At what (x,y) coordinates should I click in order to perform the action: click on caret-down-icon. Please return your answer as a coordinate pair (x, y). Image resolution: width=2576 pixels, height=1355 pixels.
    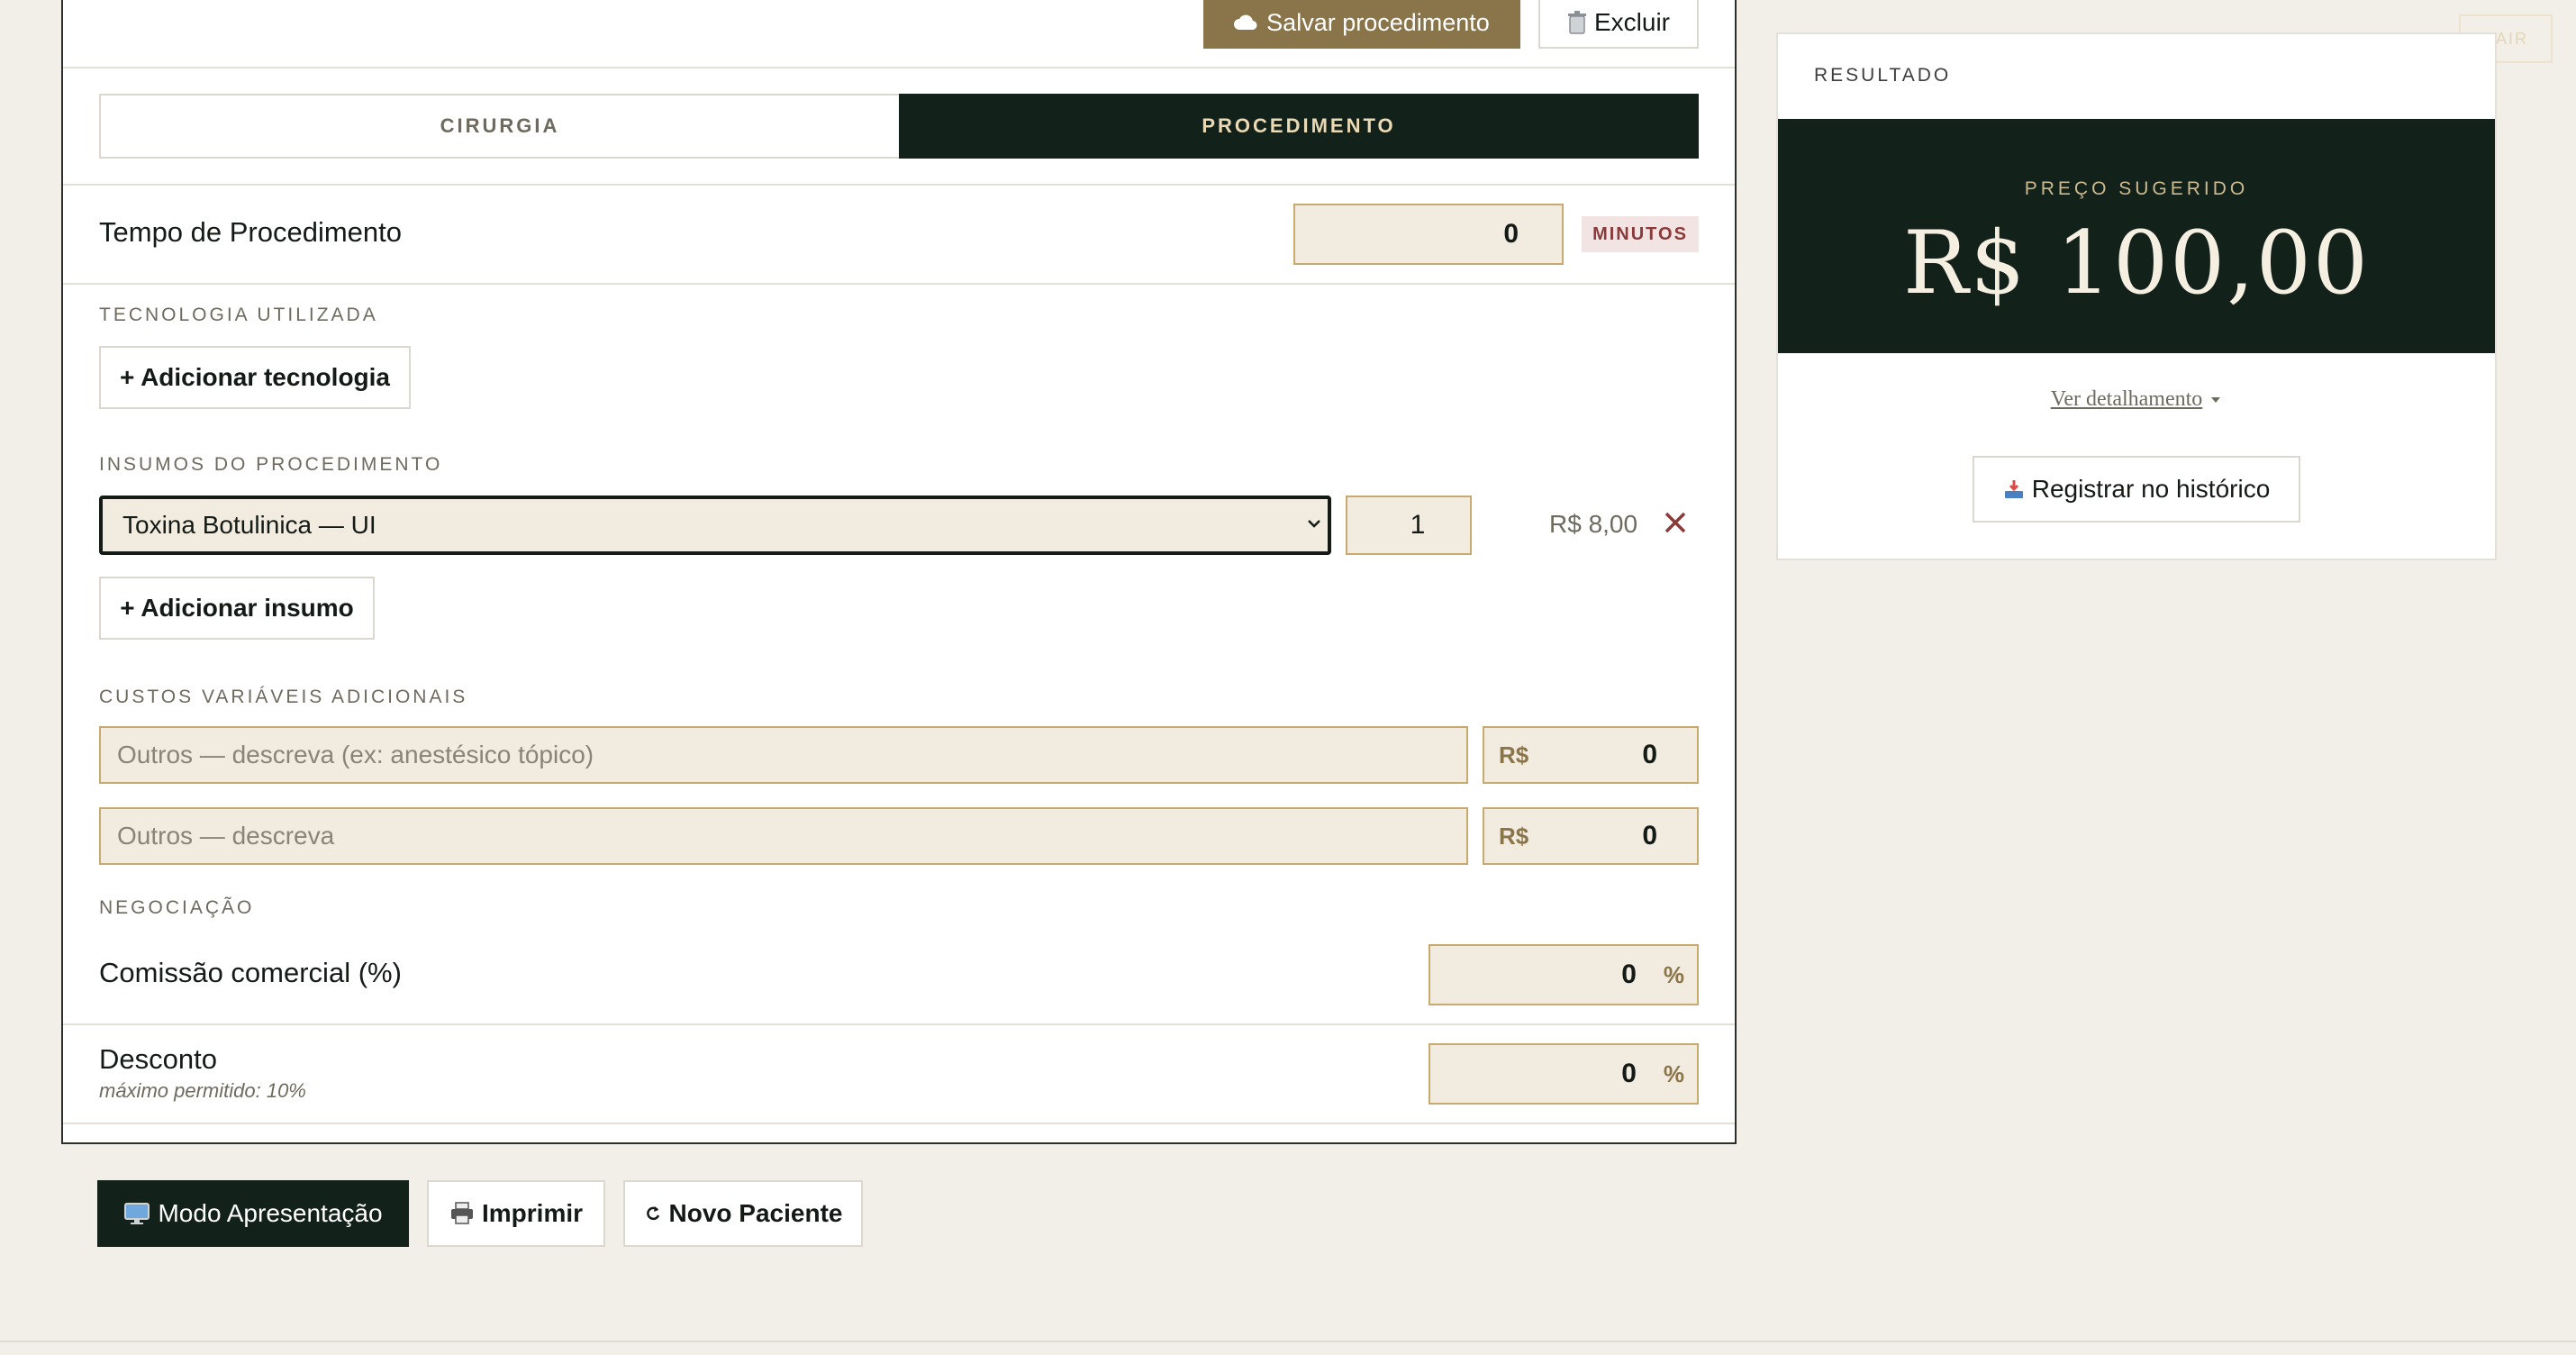
    Looking at the image, I should click on (2215, 400).